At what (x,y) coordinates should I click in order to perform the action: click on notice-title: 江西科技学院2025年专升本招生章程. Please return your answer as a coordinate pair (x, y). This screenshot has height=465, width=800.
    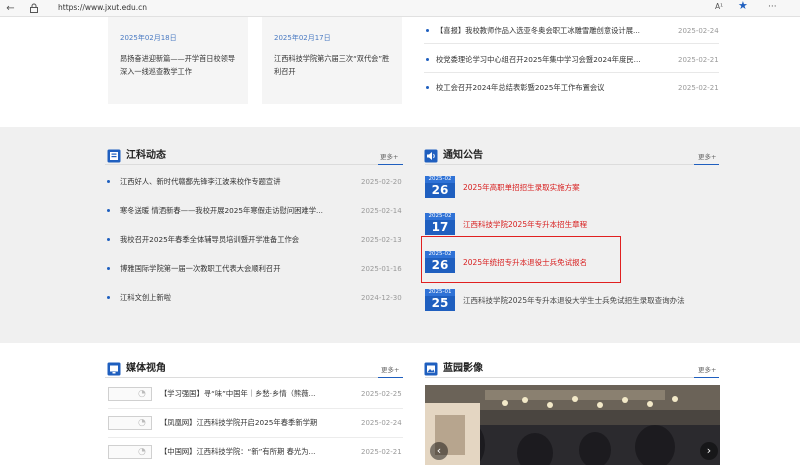
    Looking at the image, I should click on (593, 225).